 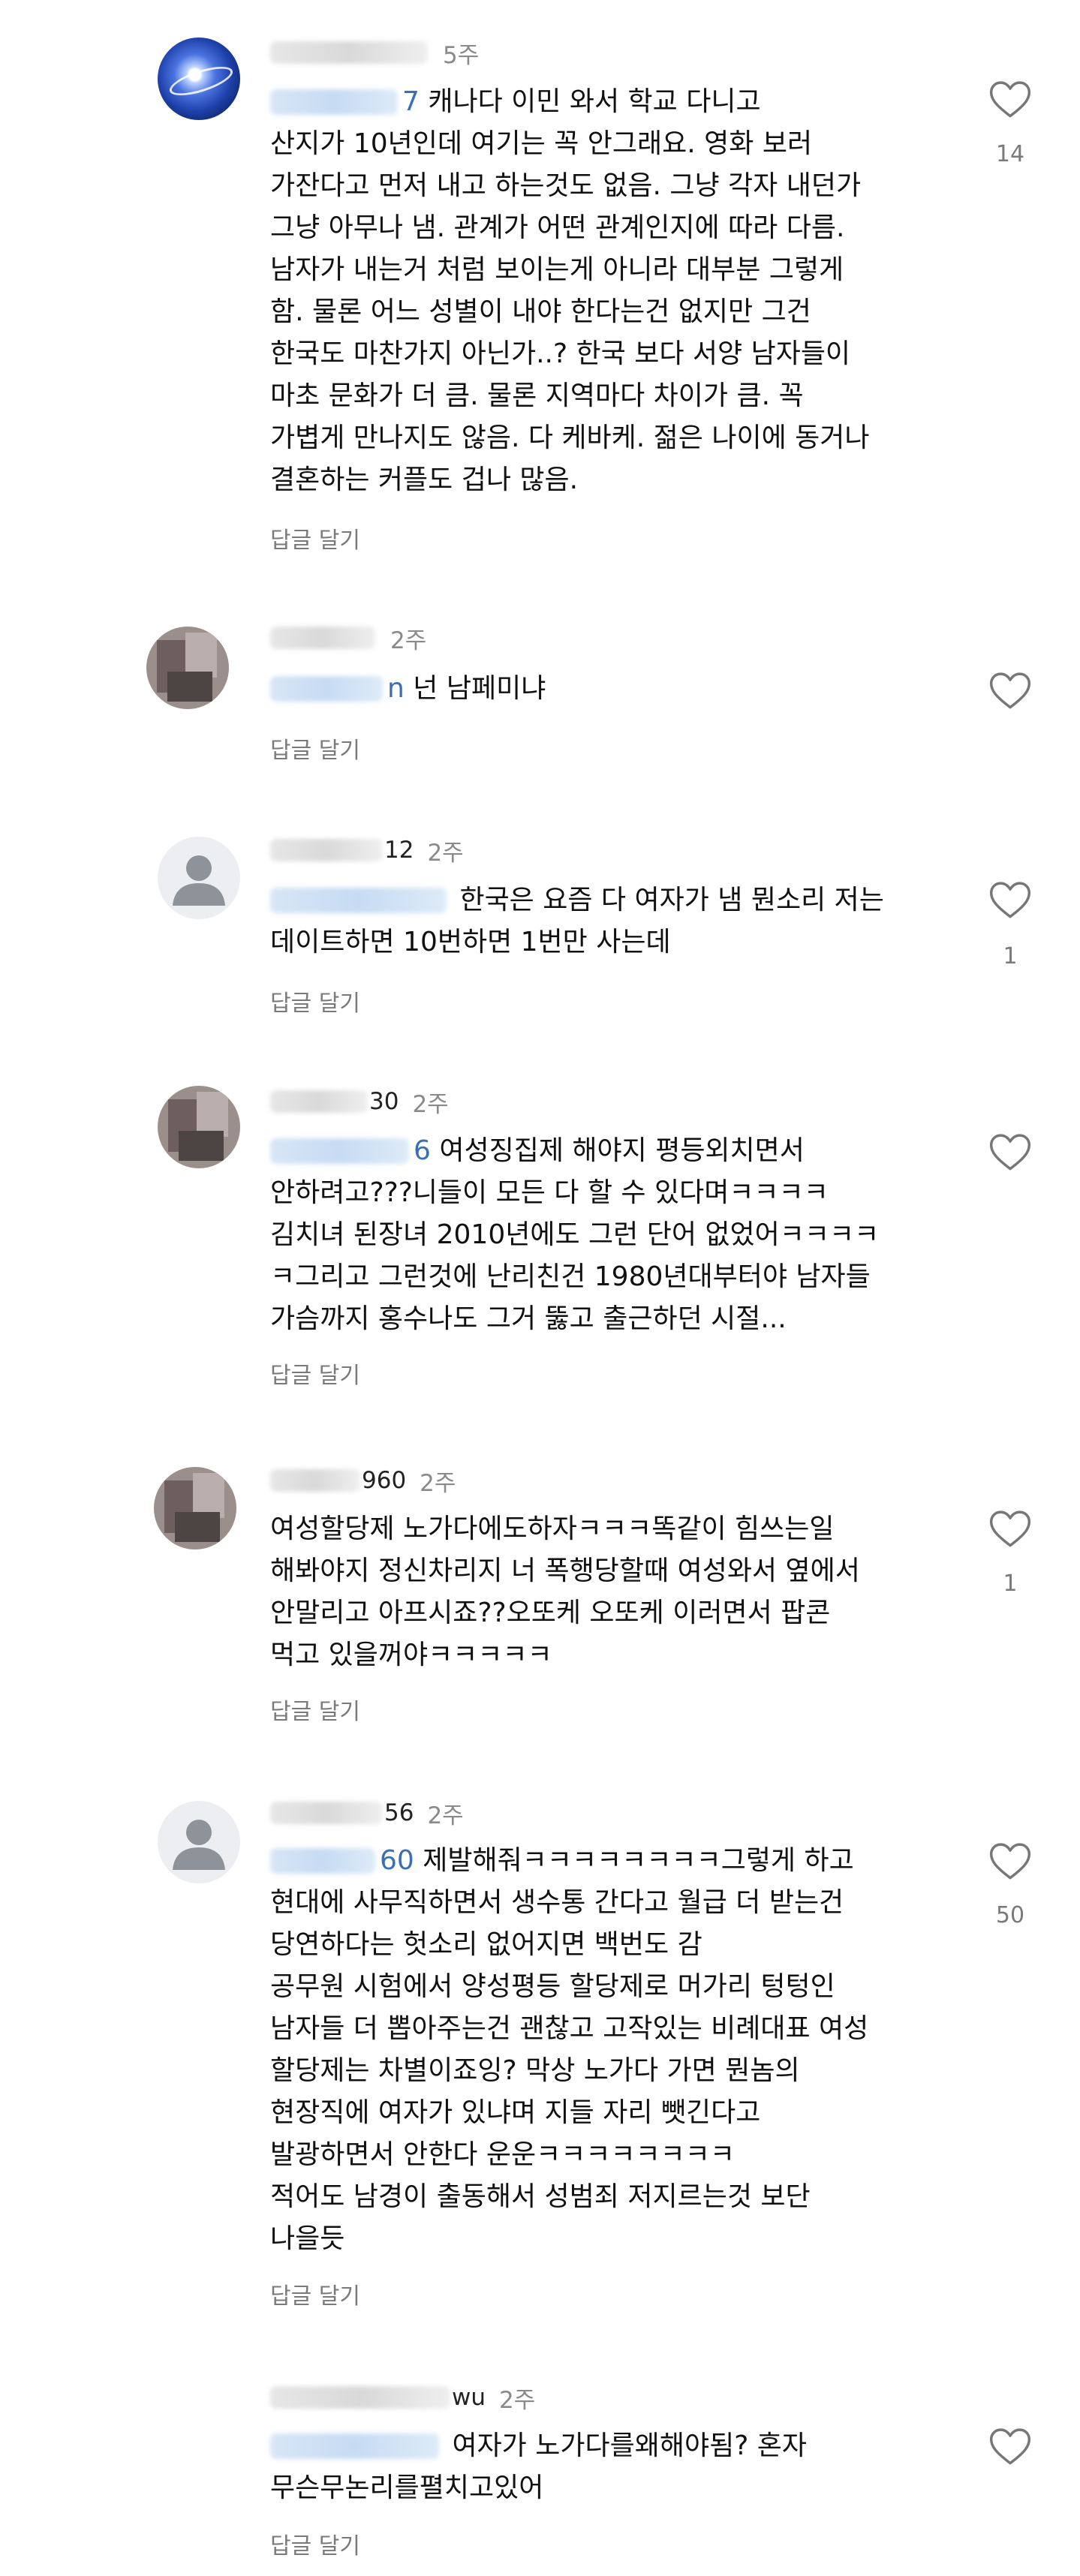 I want to click on mention-tail: 60, so click(x=397, y=1860).